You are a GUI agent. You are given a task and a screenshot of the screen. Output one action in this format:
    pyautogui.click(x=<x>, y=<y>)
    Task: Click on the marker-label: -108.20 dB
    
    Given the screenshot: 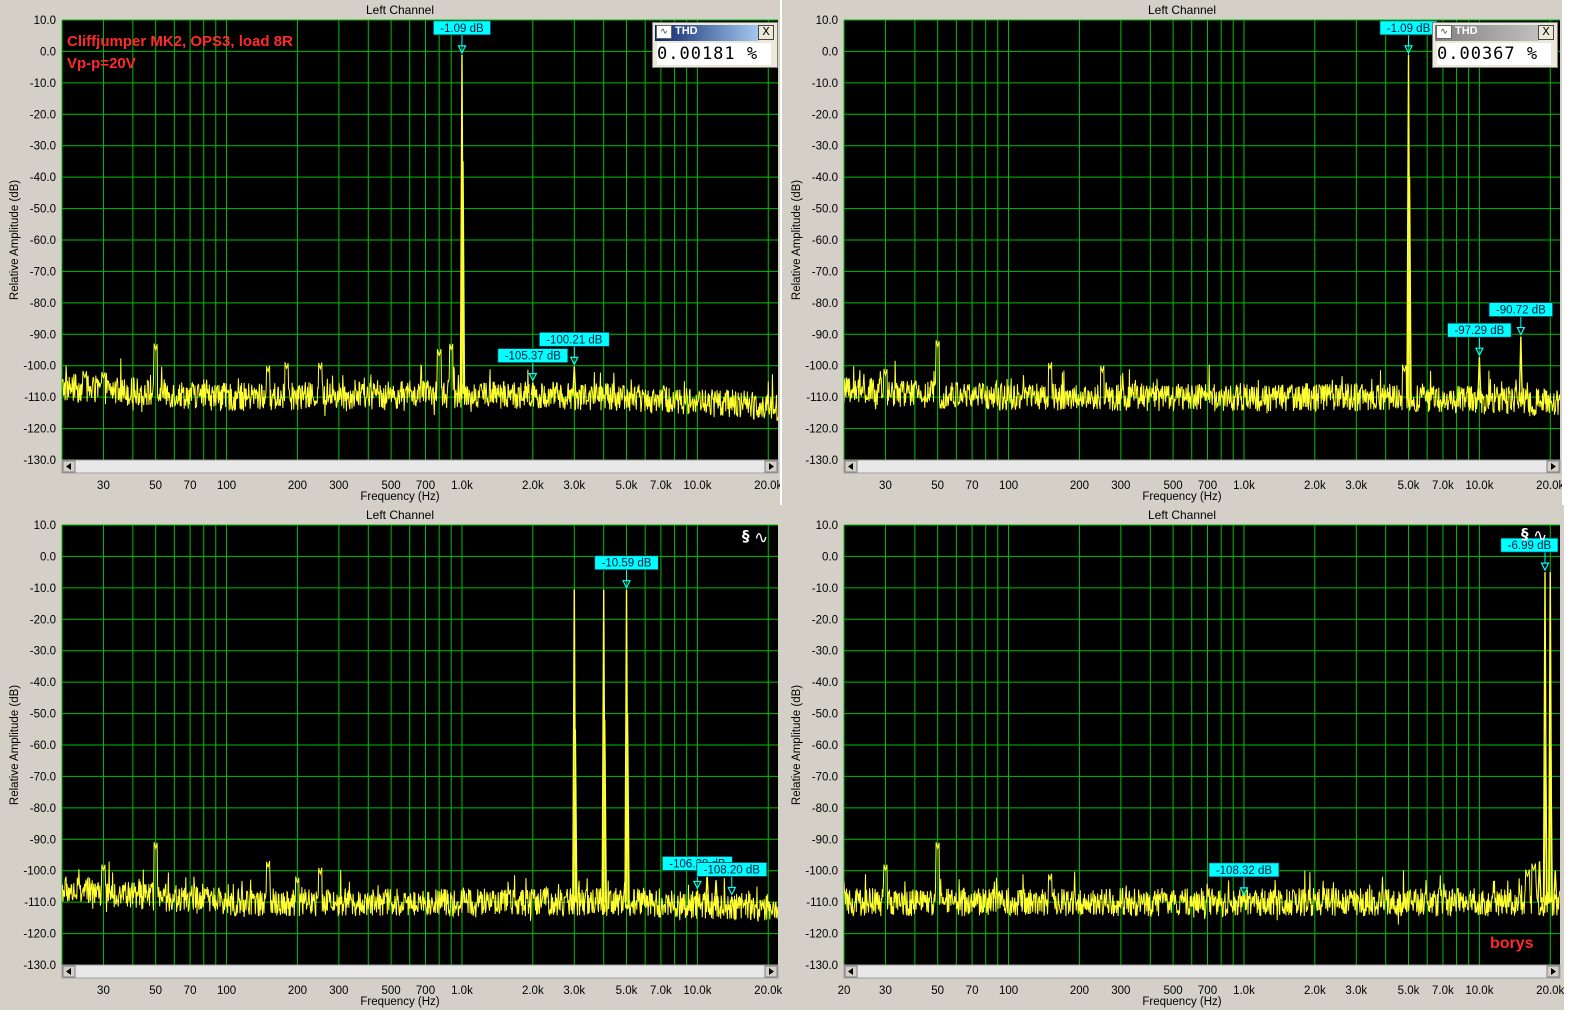 What is the action you would take?
    pyautogui.click(x=732, y=870)
    